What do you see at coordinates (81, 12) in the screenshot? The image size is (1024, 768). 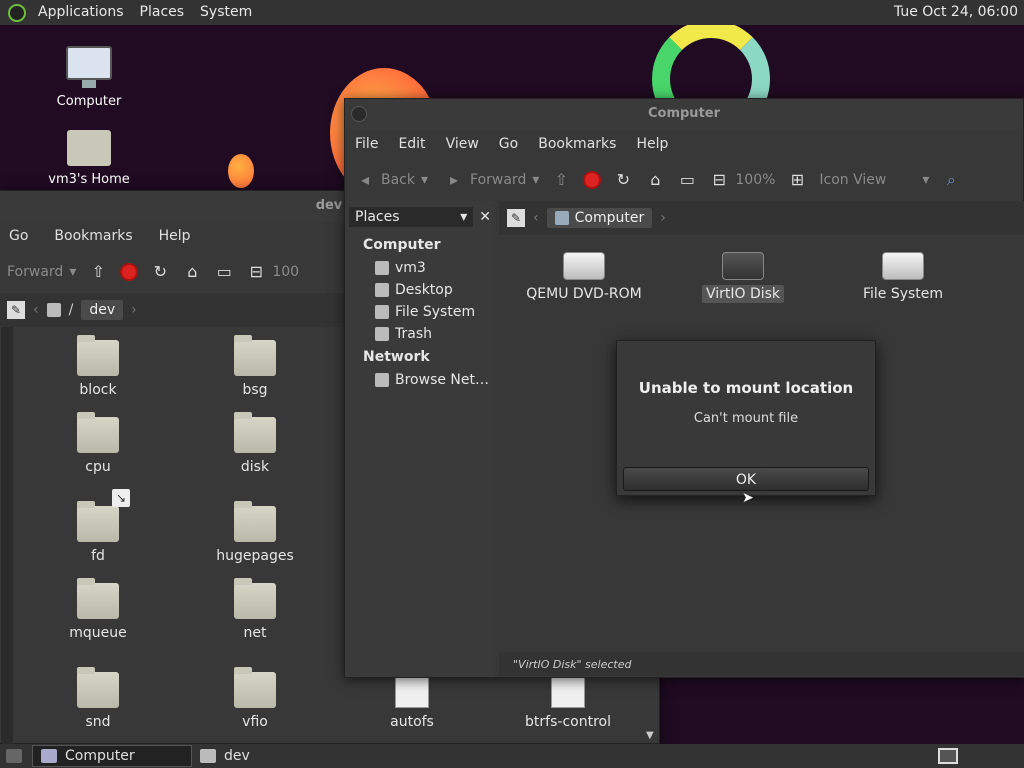 I see `menu-applications: Applications` at bounding box center [81, 12].